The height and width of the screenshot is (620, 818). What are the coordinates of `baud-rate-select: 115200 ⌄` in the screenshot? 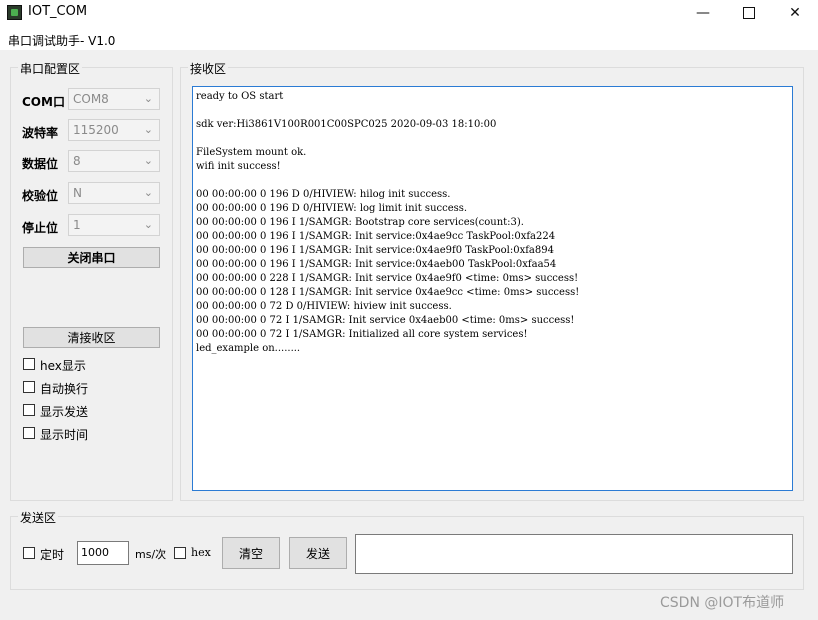 It's located at (114, 130).